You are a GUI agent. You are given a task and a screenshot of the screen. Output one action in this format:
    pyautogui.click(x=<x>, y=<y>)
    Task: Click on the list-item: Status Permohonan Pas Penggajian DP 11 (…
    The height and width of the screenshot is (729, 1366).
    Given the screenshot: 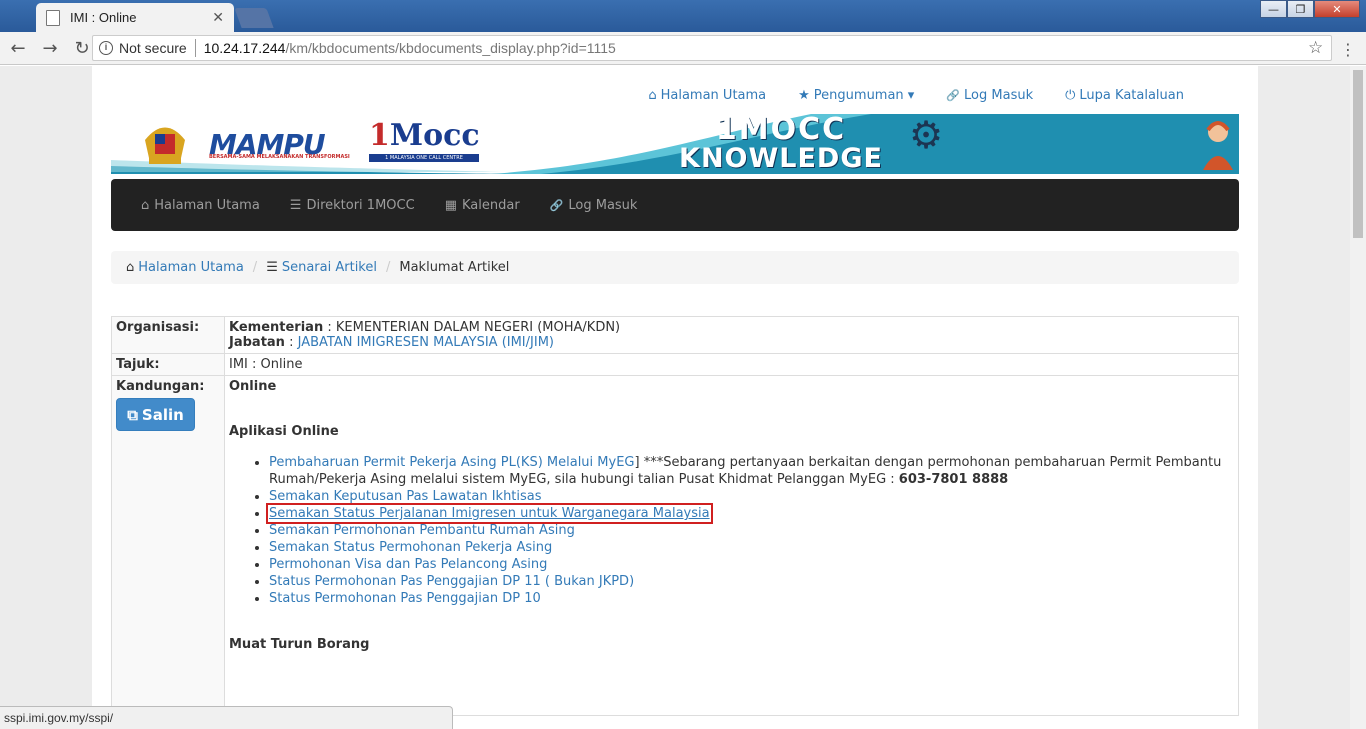 What is the action you would take?
    pyautogui.click(x=751, y=581)
    